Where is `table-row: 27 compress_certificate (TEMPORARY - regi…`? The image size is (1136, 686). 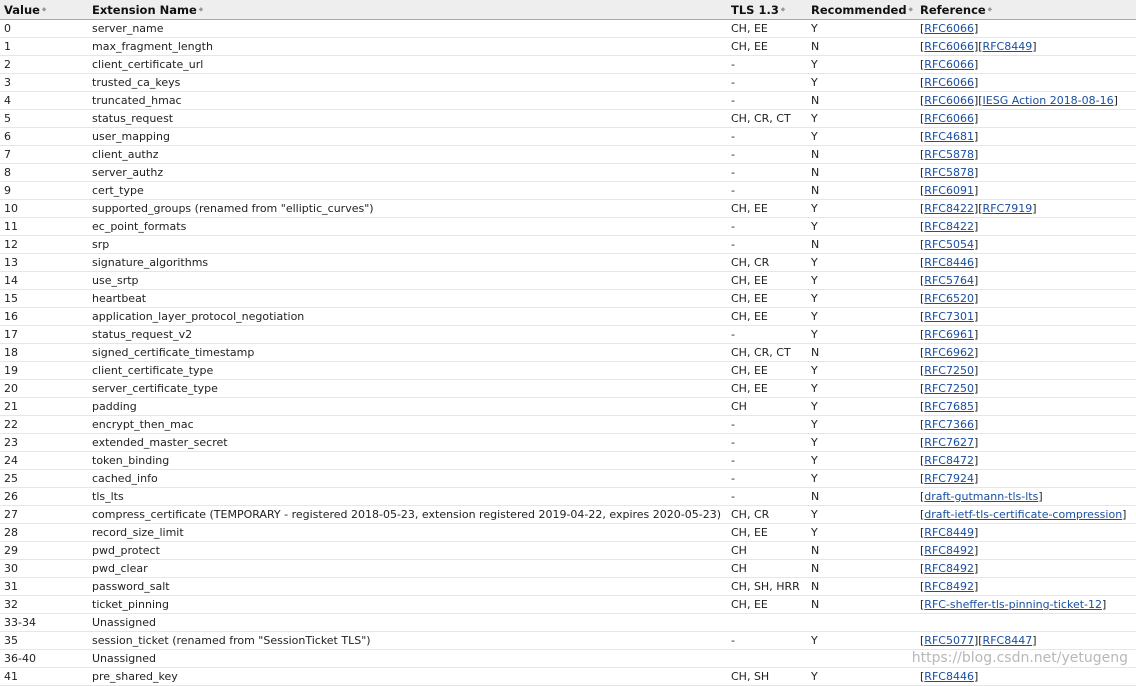 table-row: 27 compress_certificate (TEMPORARY - regi… is located at coordinates (568, 514).